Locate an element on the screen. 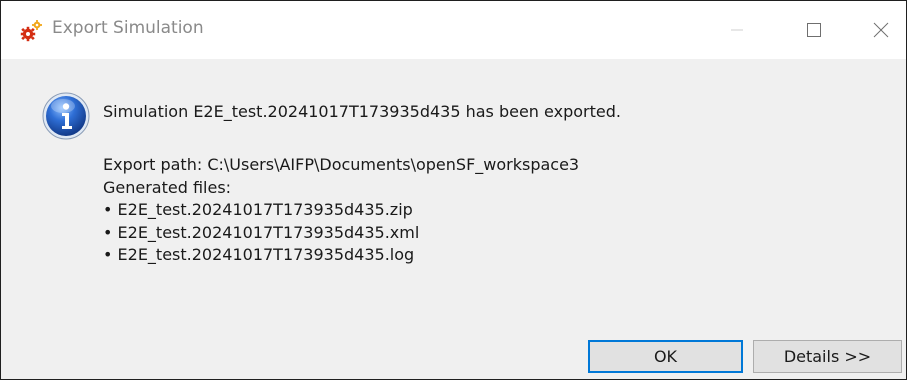 The image size is (907, 380). minimize-button is located at coordinates (737, 30).